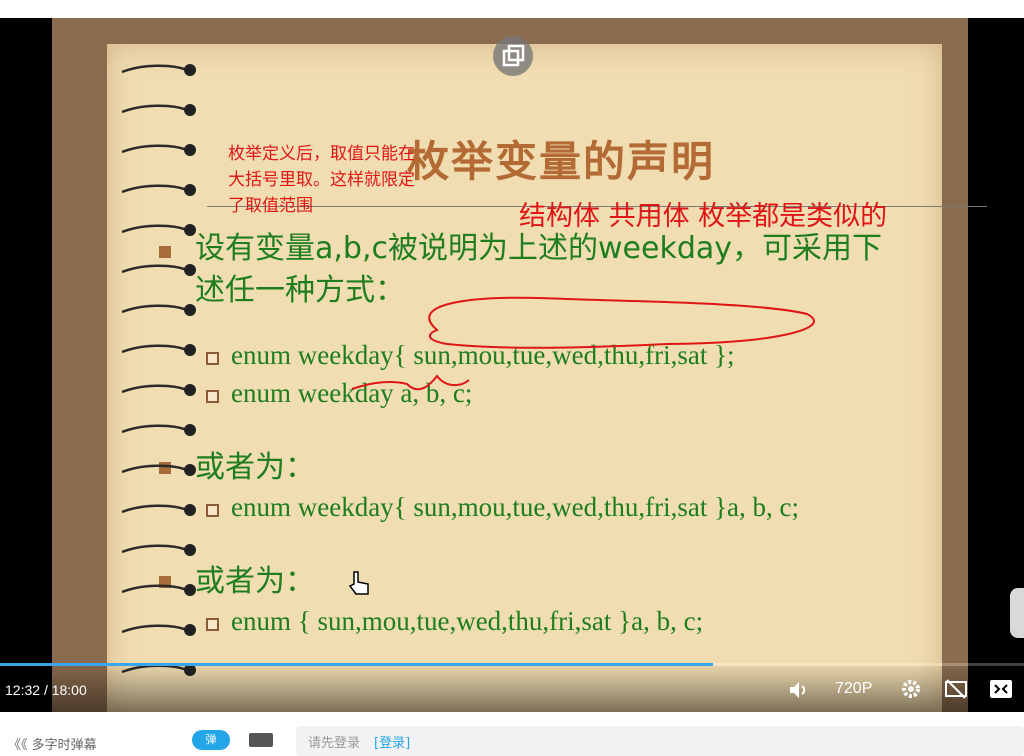  I want to click on spiral-binding, so click(158, 370).